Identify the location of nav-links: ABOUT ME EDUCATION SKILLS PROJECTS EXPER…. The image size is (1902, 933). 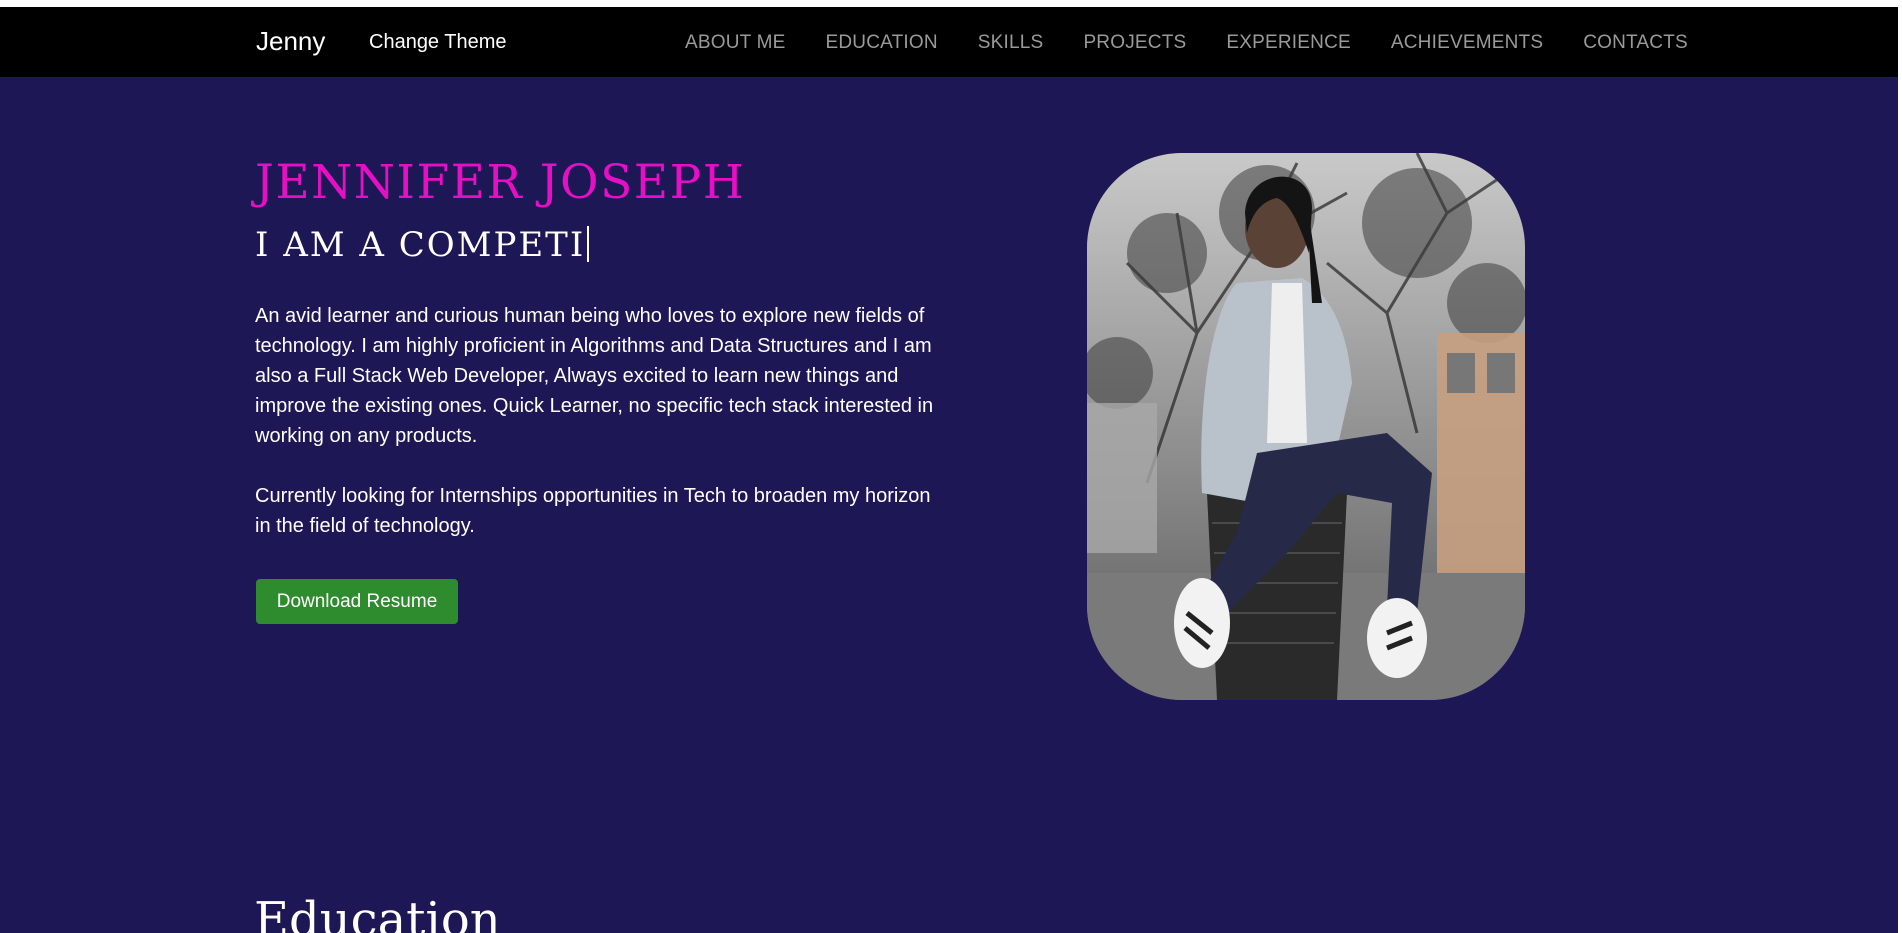
(1186, 43).